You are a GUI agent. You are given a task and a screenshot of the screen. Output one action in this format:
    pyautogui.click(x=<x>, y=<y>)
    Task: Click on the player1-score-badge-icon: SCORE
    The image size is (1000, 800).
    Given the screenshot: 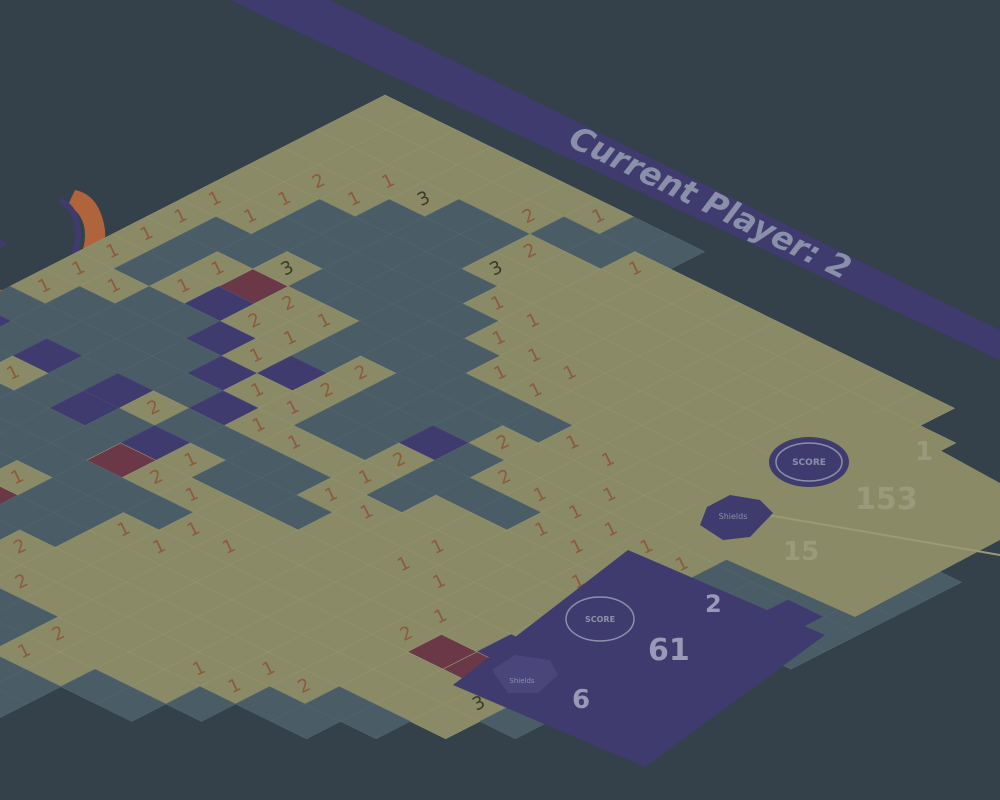 What is the action you would take?
    pyautogui.click(x=809, y=462)
    